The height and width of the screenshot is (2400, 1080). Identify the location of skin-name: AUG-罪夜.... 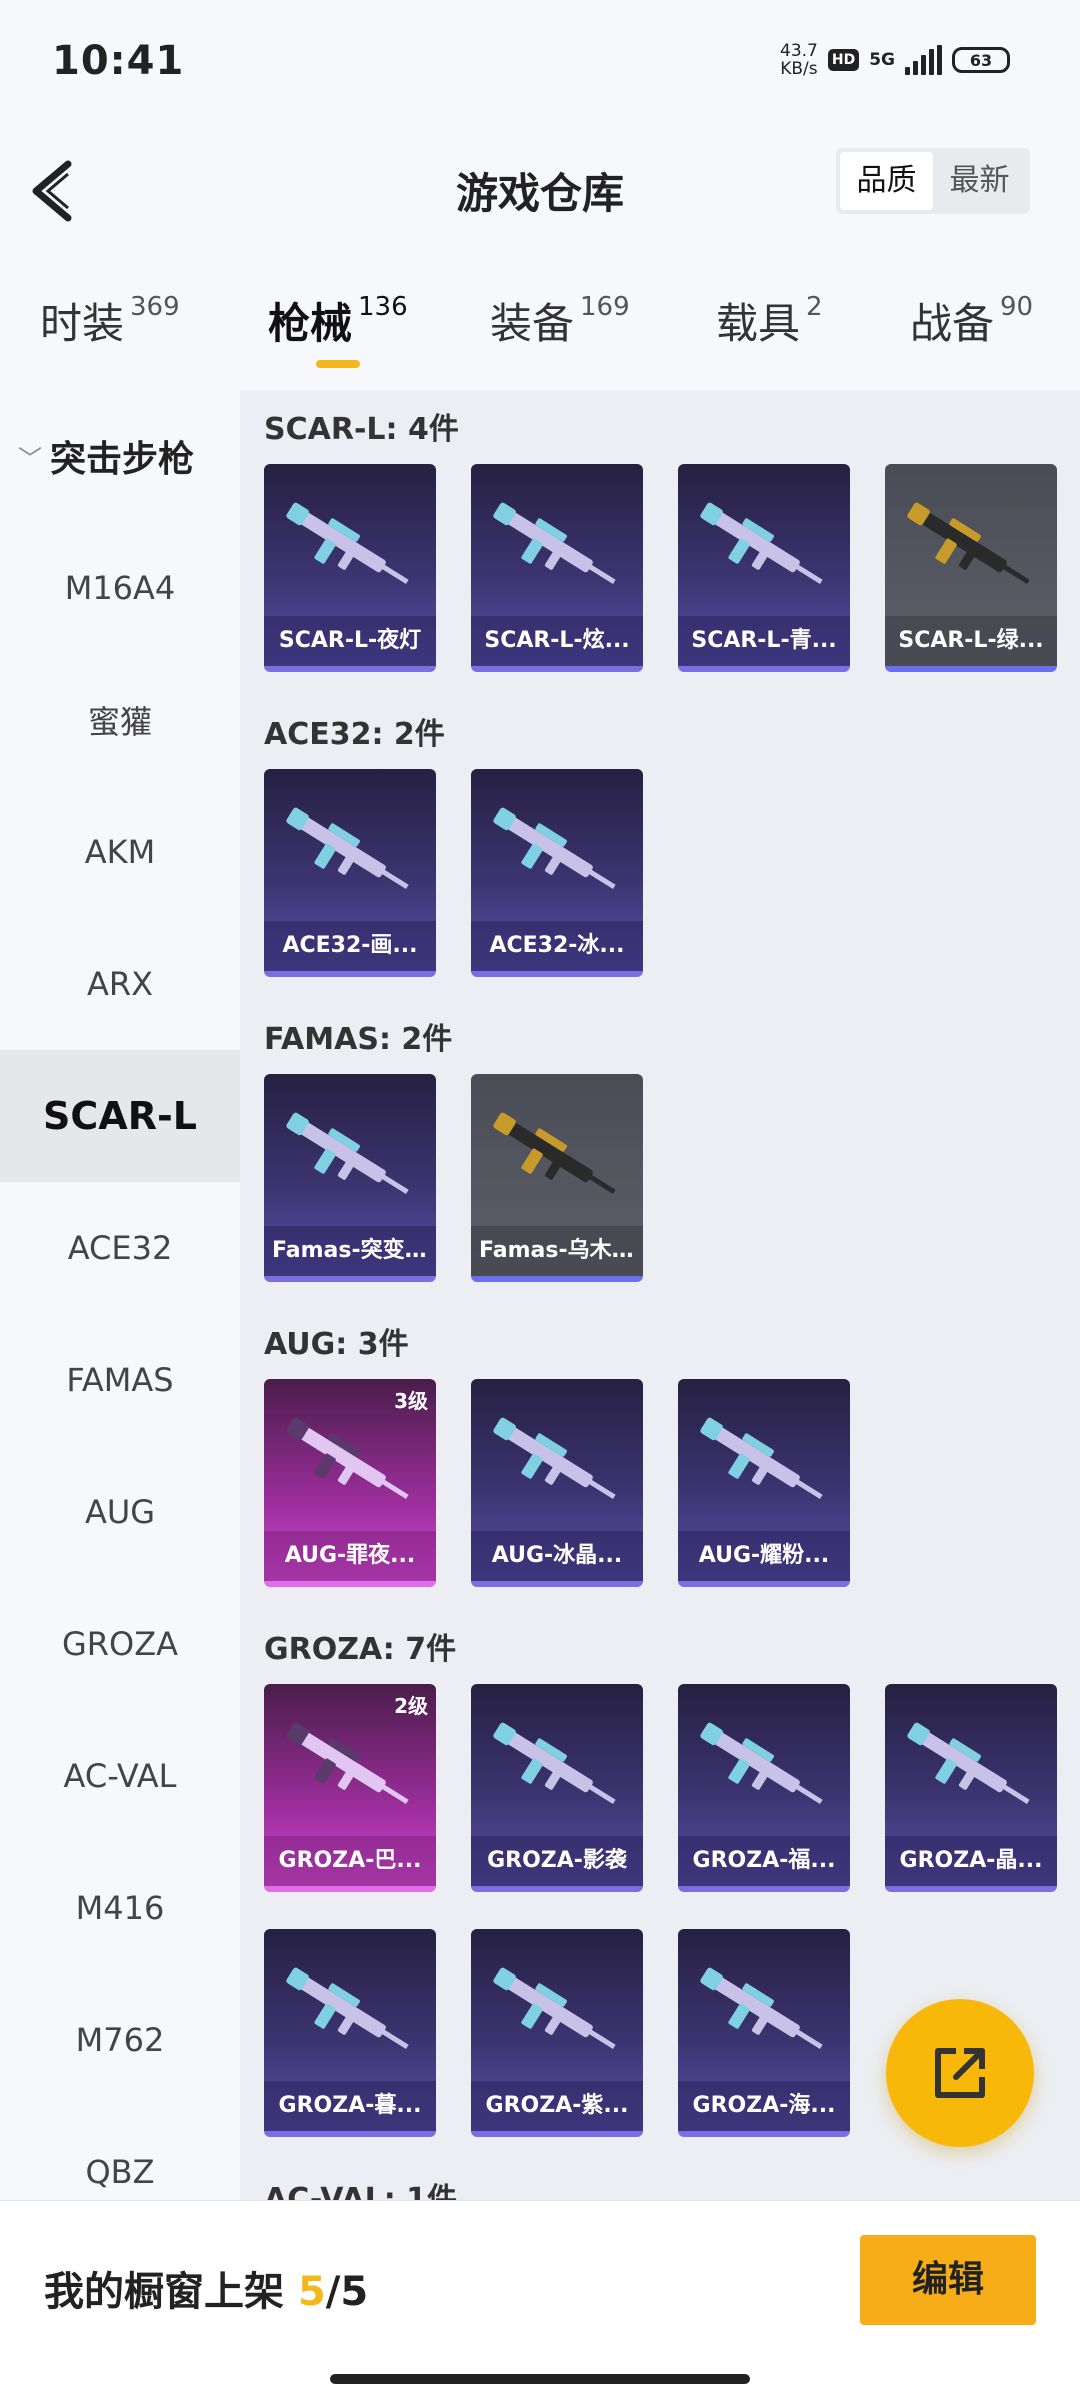
(350, 1556).